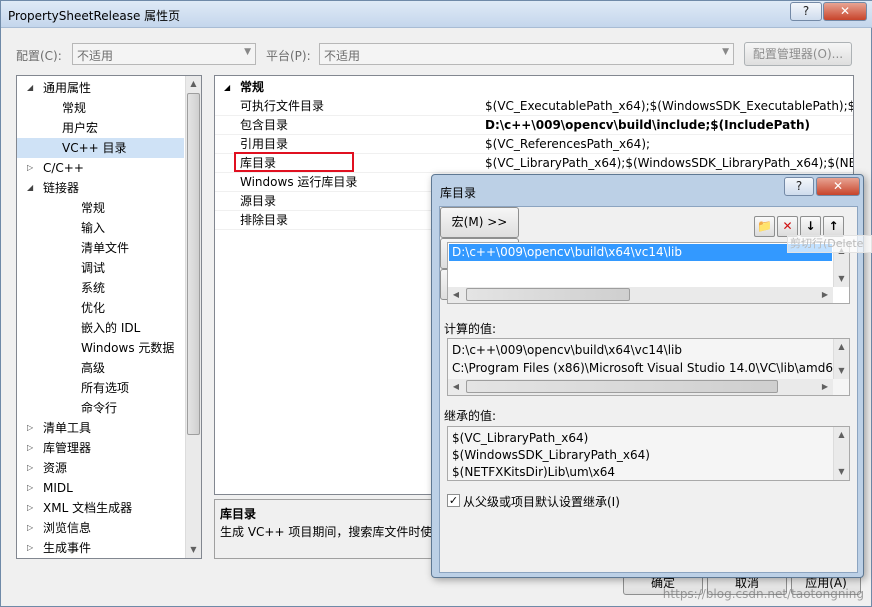 The height and width of the screenshot is (607, 872). I want to click on tree-item-label: 嵌入的 IDL, so click(111, 328).